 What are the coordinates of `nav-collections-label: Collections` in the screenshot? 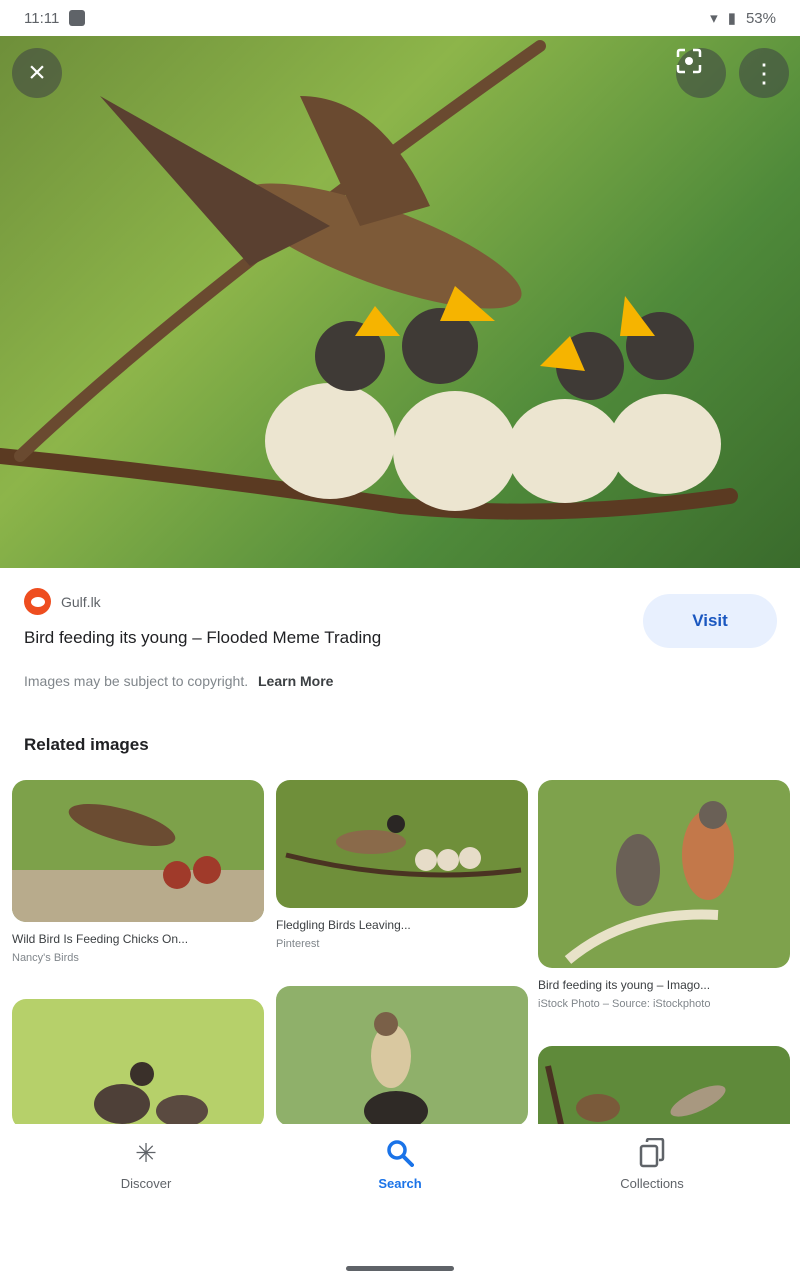 It's located at (652, 1183).